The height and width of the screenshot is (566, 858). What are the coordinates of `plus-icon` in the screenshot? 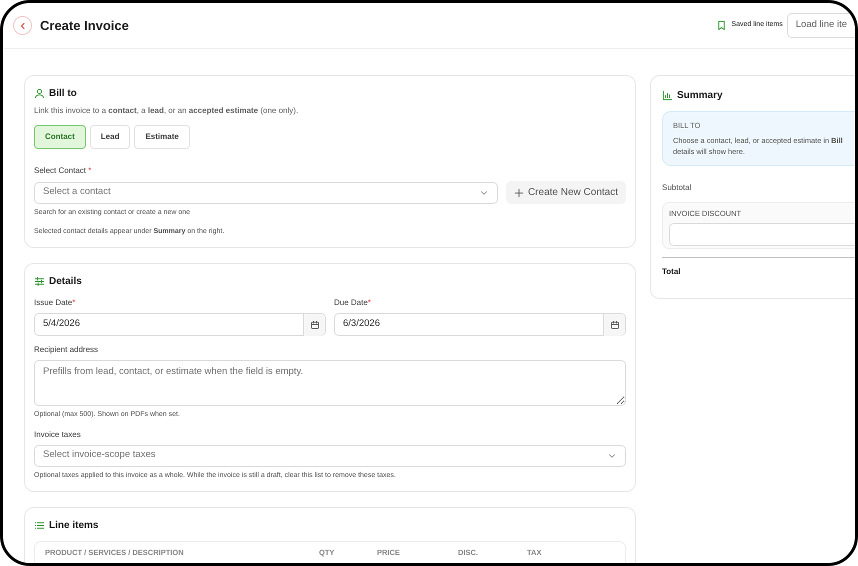 It's located at (519, 193).